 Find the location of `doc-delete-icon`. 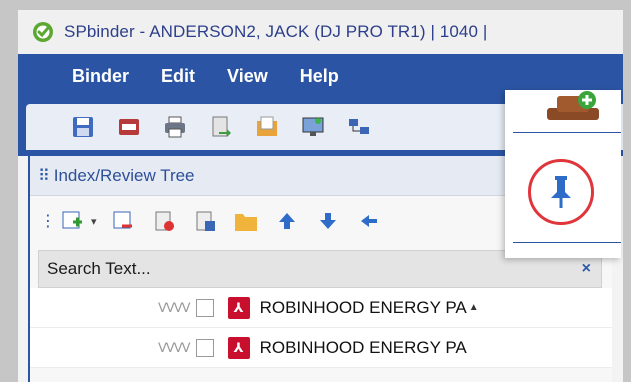

doc-delete-icon is located at coordinates (164, 221).